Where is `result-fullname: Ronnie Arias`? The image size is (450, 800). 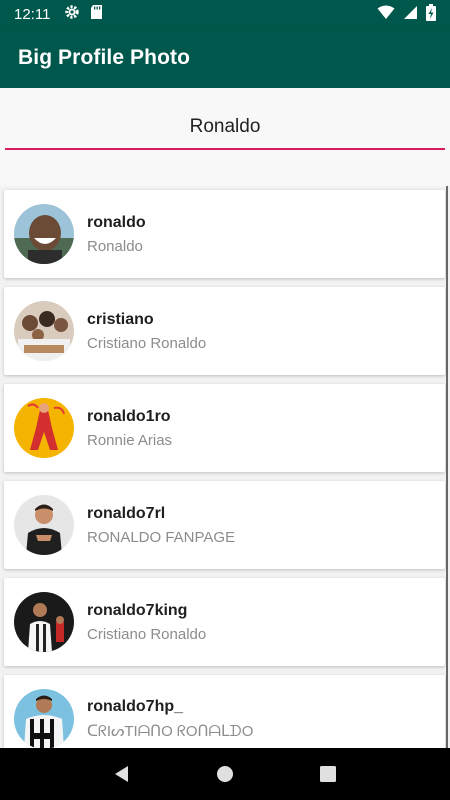
result-fullname: Ronnie Arias is located at coordinates (130, 440).